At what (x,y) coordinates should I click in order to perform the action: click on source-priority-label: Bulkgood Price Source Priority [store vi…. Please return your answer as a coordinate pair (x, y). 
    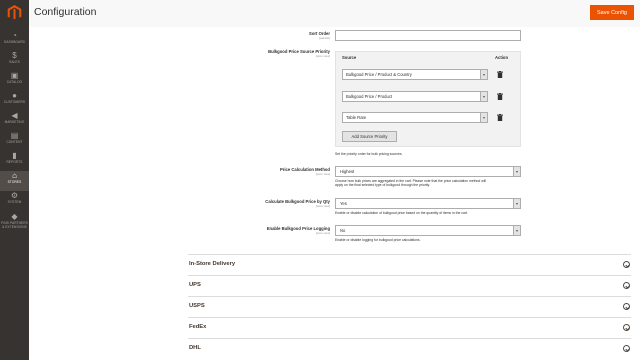
    Looking at the image, I should click on (275, 53).